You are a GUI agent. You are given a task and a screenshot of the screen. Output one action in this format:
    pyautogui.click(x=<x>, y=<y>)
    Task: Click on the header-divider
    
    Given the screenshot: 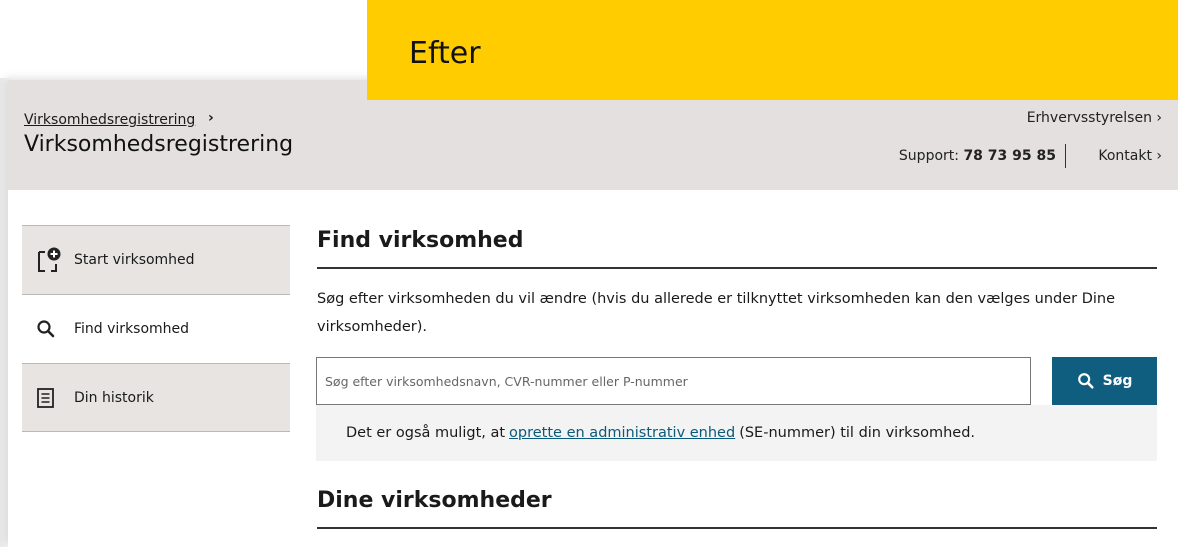 What is the action you would take?
    pyautogui.click(x=1065, y=156)
    